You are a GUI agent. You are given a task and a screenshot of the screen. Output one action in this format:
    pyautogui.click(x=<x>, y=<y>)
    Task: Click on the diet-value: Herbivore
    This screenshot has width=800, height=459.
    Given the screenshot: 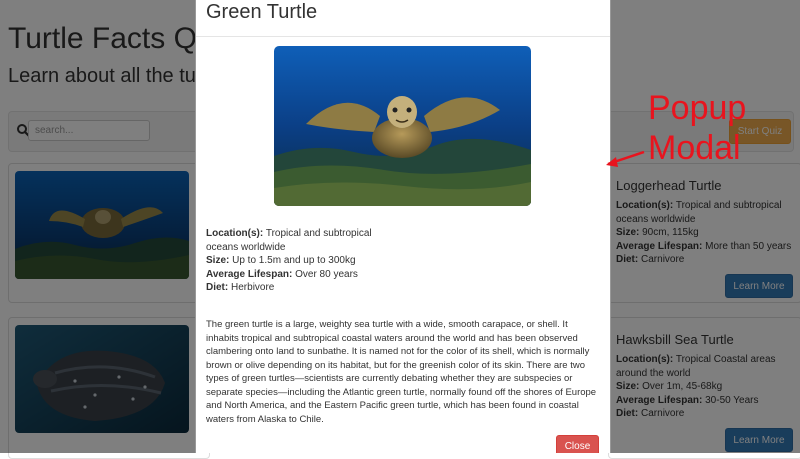 What is the action you would take?
    pyautogui.click(x=253, y=287)
    